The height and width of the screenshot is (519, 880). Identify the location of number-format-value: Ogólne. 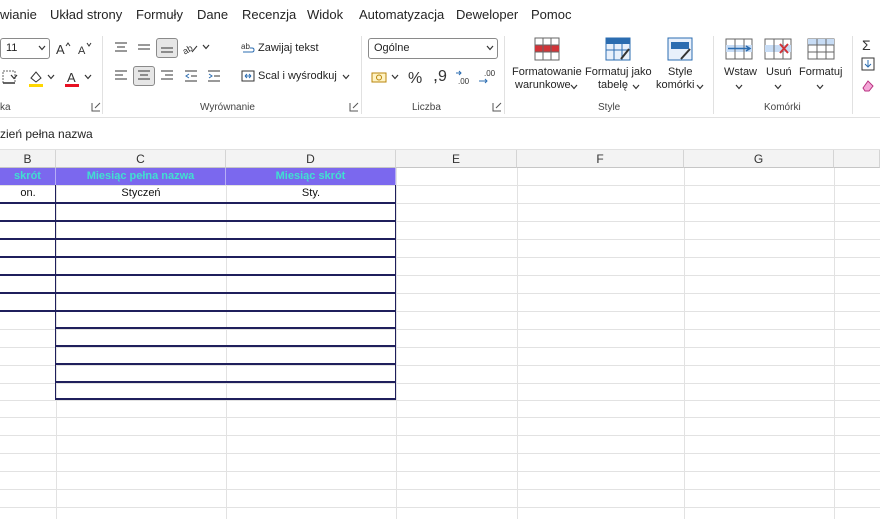
(392, 48).